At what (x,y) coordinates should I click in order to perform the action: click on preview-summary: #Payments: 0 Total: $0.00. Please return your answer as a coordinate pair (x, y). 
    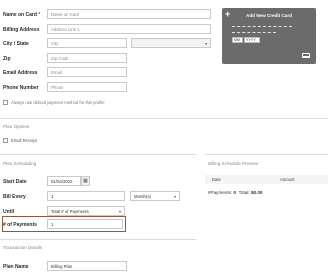
    Looking at the image, I should click on (235, 192).